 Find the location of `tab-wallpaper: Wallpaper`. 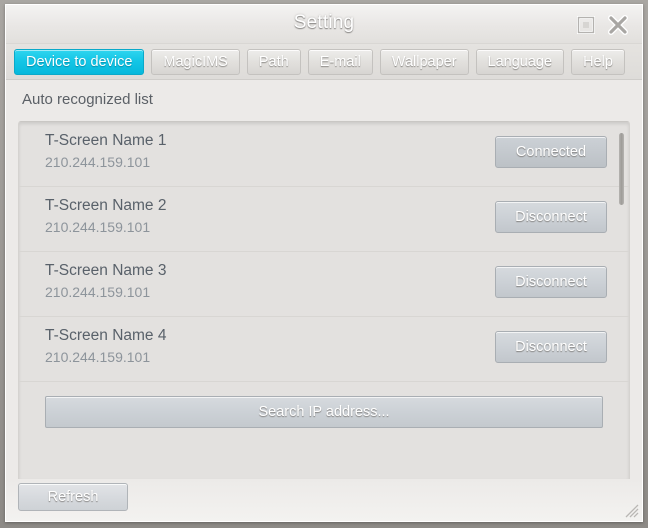

tab-wallpaper: Wallpaper is located at coordinates (424, 62).